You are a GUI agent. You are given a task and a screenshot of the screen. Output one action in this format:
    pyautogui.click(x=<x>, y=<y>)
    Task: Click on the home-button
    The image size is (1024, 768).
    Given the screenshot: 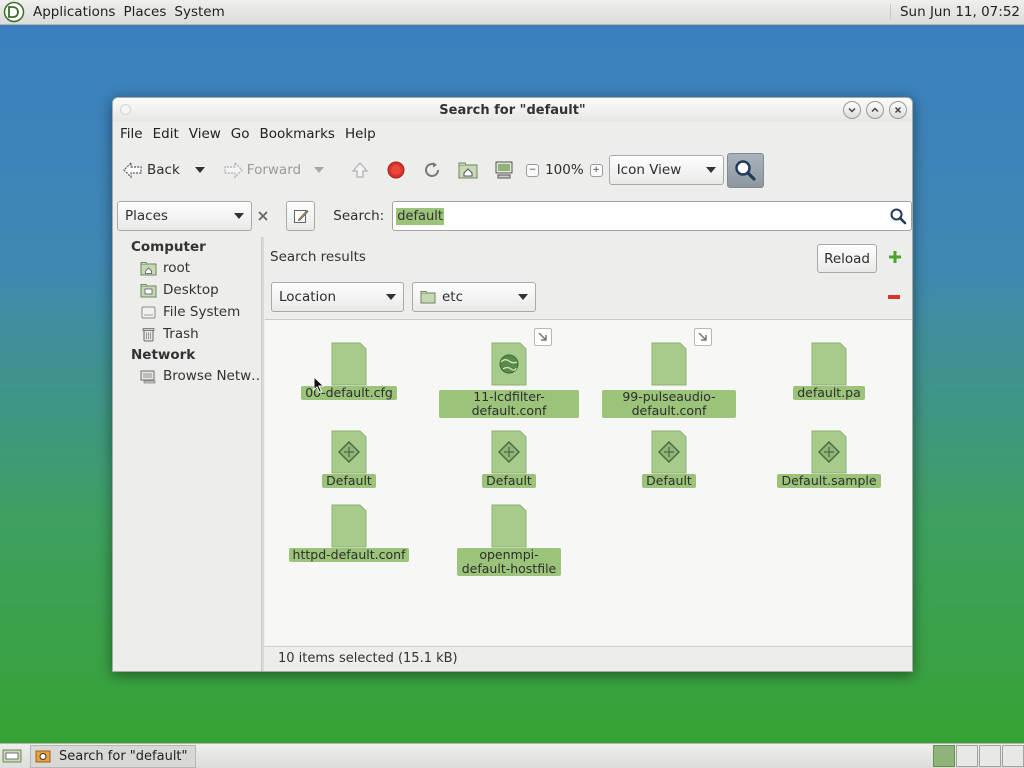 What is the action you would take?
    pyautogui.click(x=468, y=170)
    